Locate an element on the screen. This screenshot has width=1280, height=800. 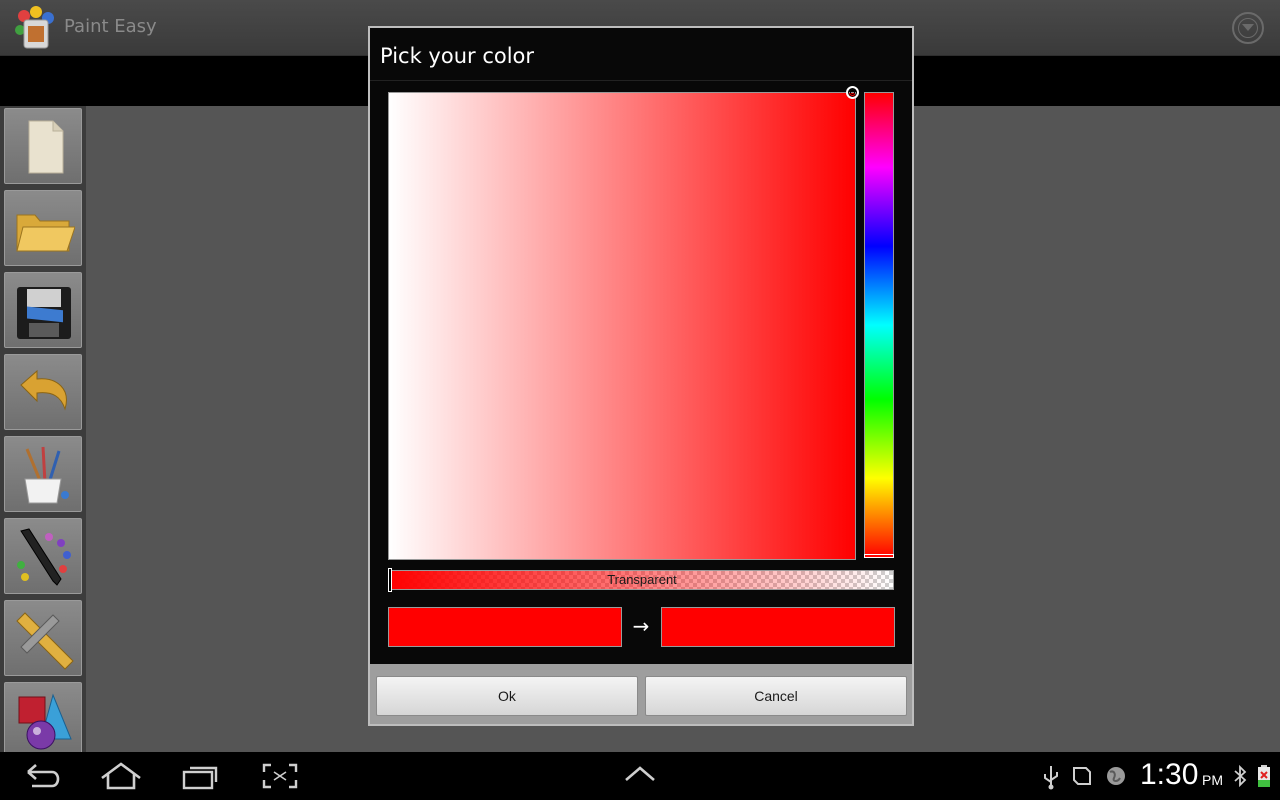
chevron-up-icon is located at coordinates (640, 774).